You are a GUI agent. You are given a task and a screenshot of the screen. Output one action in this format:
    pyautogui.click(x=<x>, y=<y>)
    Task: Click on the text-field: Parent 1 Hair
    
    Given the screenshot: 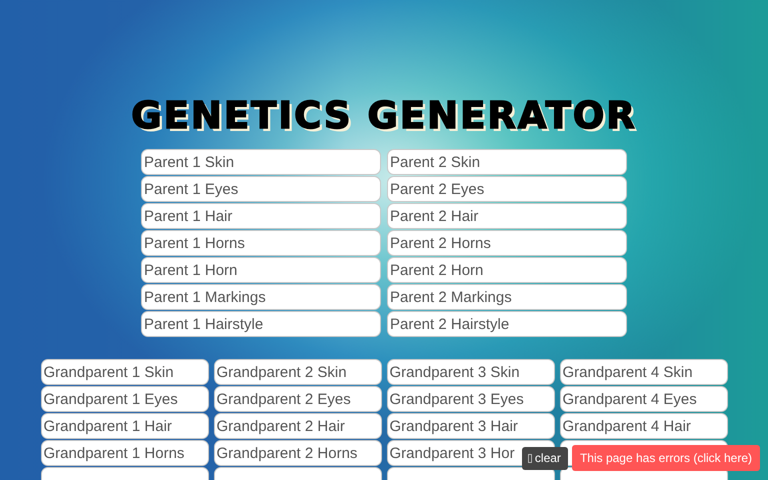 What is the action you would take?
    pyautogui.click(x=261, y=216)
    